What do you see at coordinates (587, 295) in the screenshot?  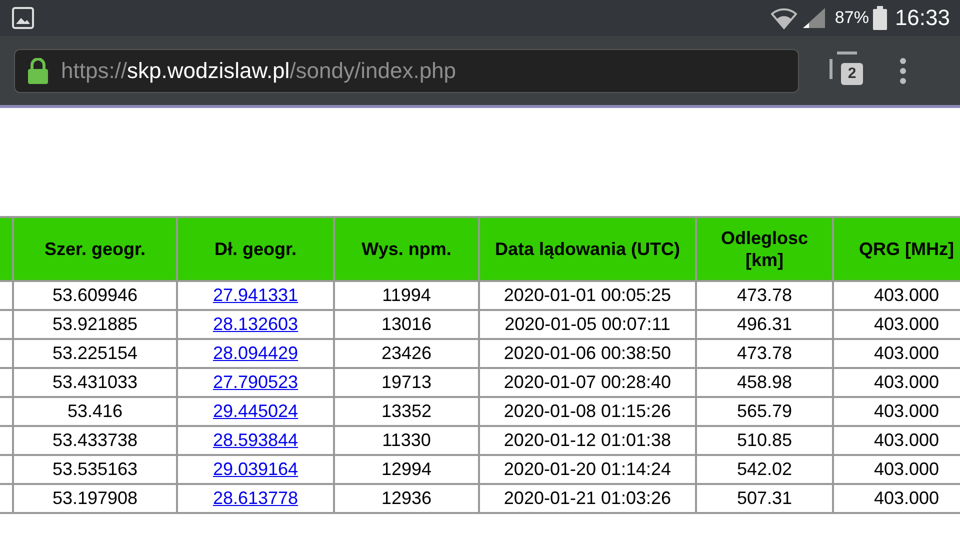 I see `table-cell: 2020-01-01 00:05:25` at bounding box center [587, 295].